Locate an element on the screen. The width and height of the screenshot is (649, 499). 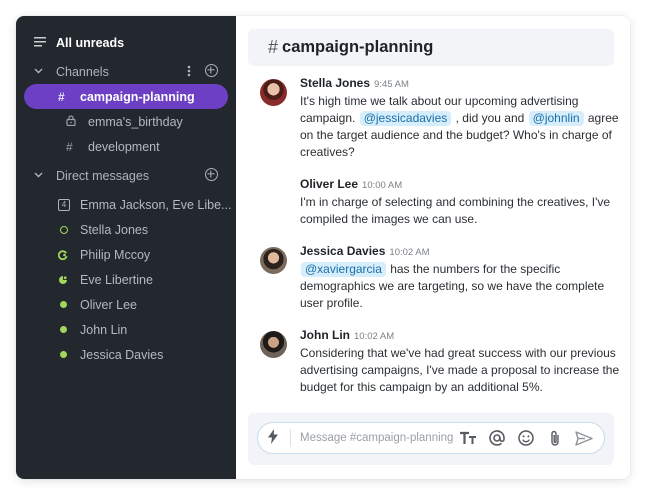
channel-header: # campaign-planning is located at coordinates (431, 47).